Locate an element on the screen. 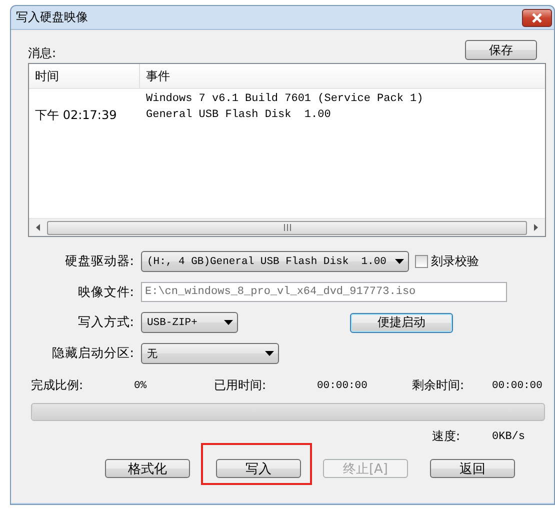 This screenshot has height=514, width=555. quick-boot-button: 便捷启动 is located at coordinates (401, 322).